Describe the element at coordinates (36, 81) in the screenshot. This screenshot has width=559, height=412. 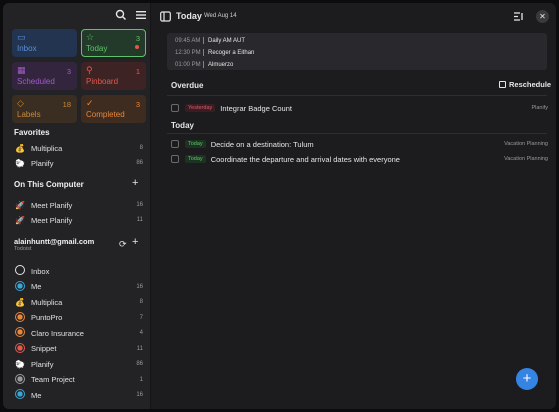
I see `tile-label: Scheduled` at that location.